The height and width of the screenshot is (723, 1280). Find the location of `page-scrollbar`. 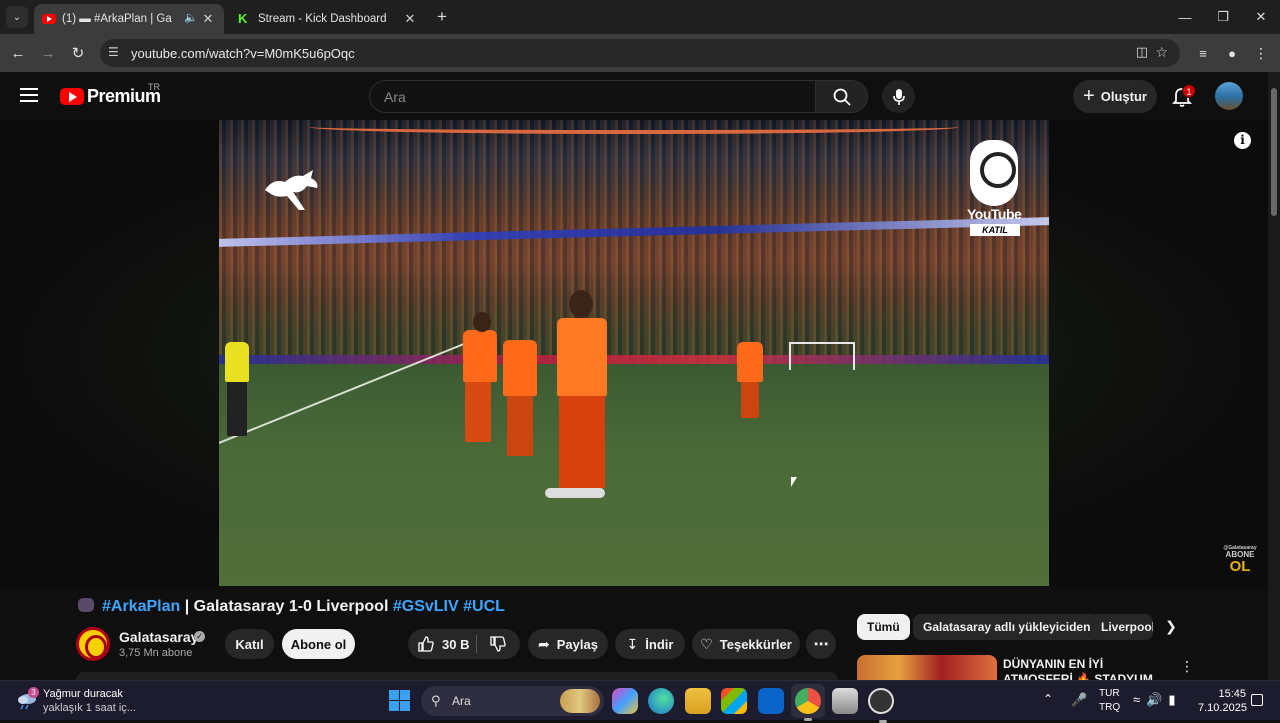

page-scrollbar is located at coordinates (1274, 376).